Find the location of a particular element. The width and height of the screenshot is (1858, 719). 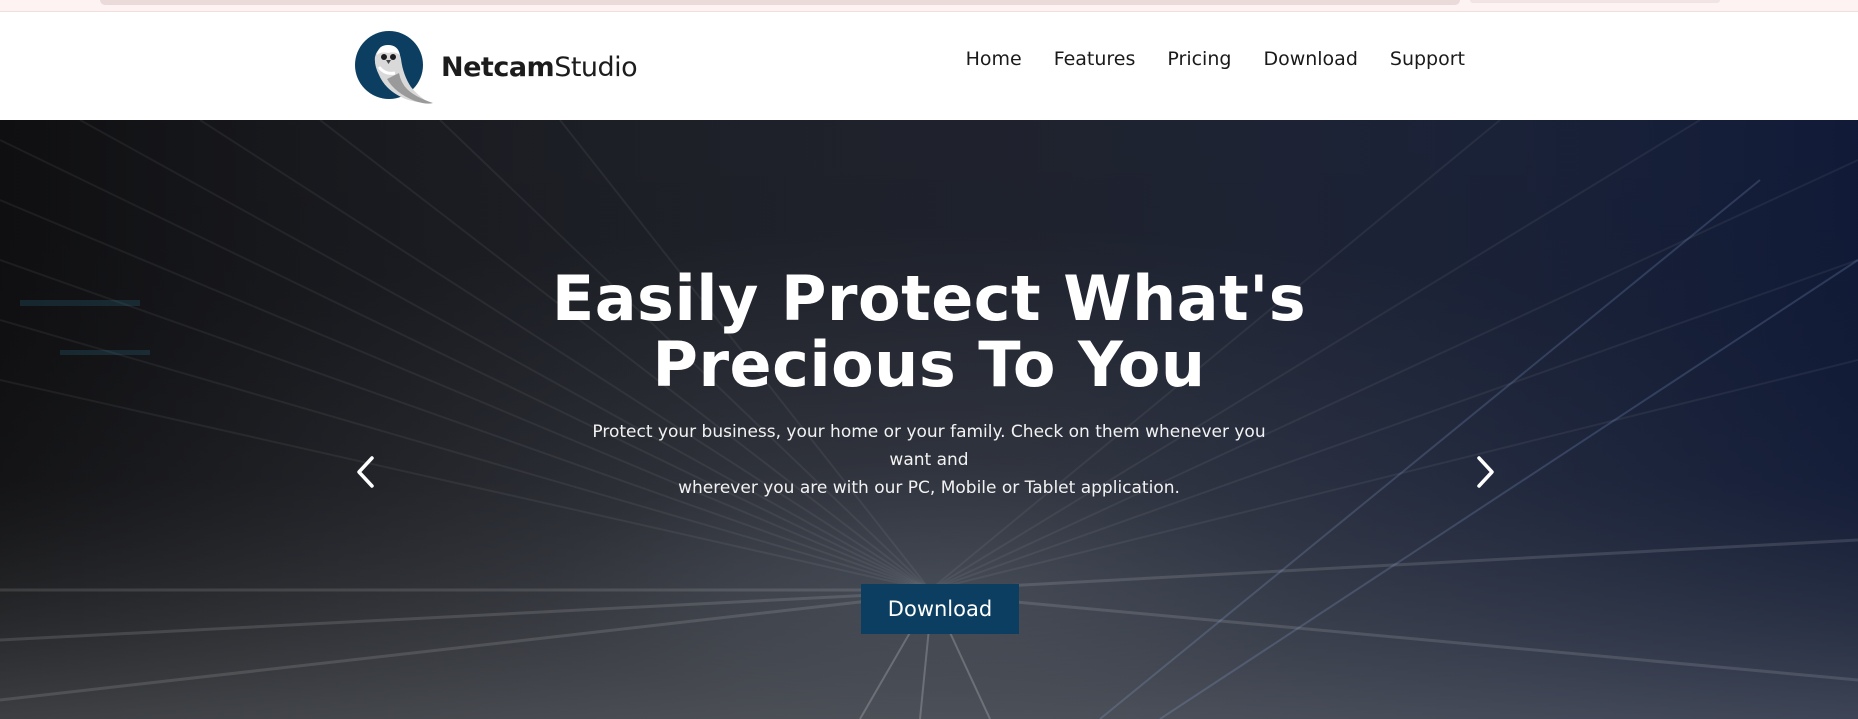

brand-name-light: Studio is located at coordinates (596, 67).